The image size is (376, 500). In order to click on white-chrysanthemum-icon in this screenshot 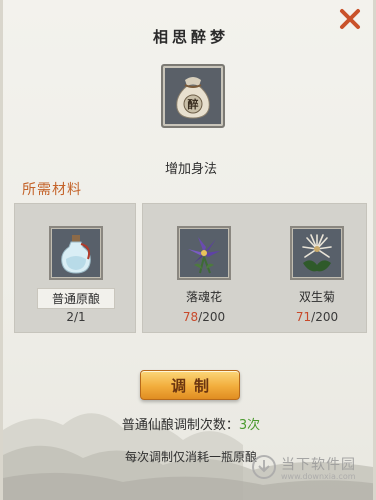, I will do `click(317, 253)`.